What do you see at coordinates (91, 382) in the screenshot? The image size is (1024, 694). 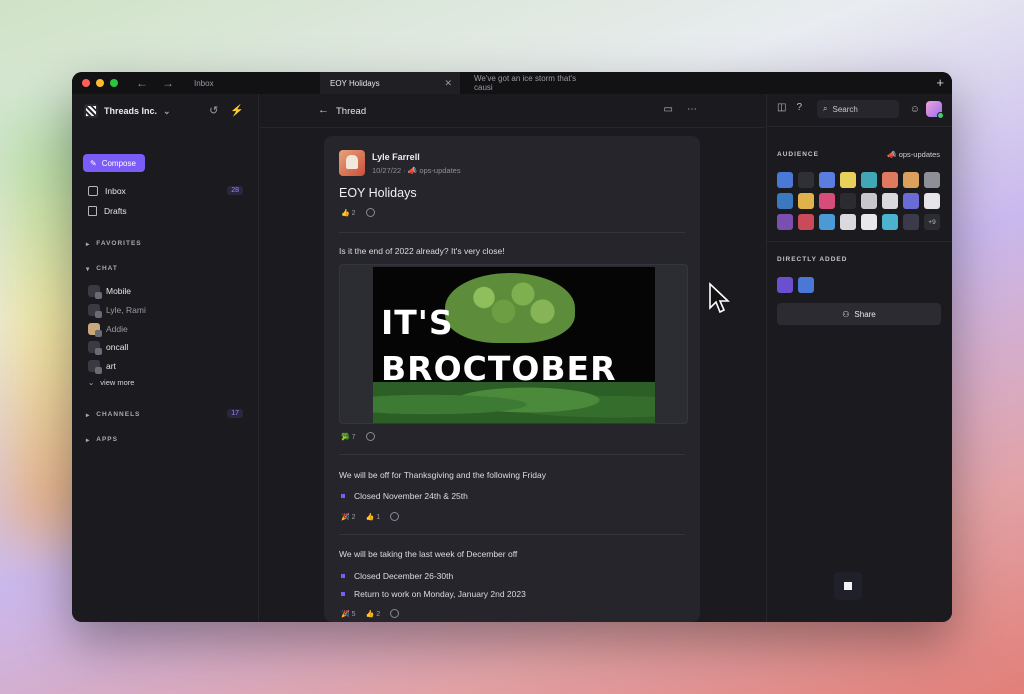 I see `chevron-down-icon: ⌄` at bounding box center [91, 382].